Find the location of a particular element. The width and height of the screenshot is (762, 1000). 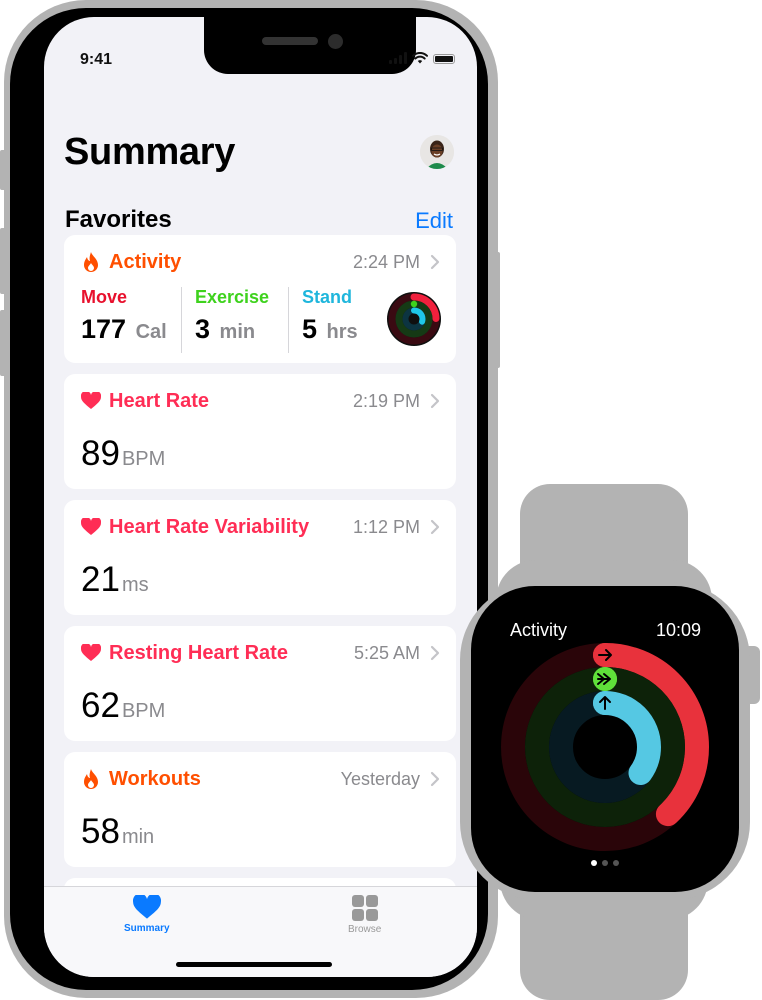

card-header: Heart Rate Variability 1:12 PM is located at coordinates (260, 527).